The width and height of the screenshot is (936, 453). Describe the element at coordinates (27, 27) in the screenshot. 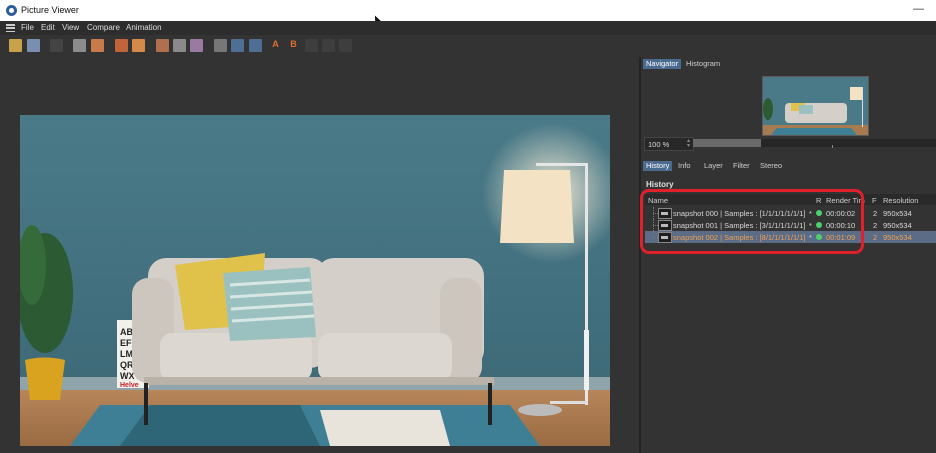

I see `menu-file: File` at that location.